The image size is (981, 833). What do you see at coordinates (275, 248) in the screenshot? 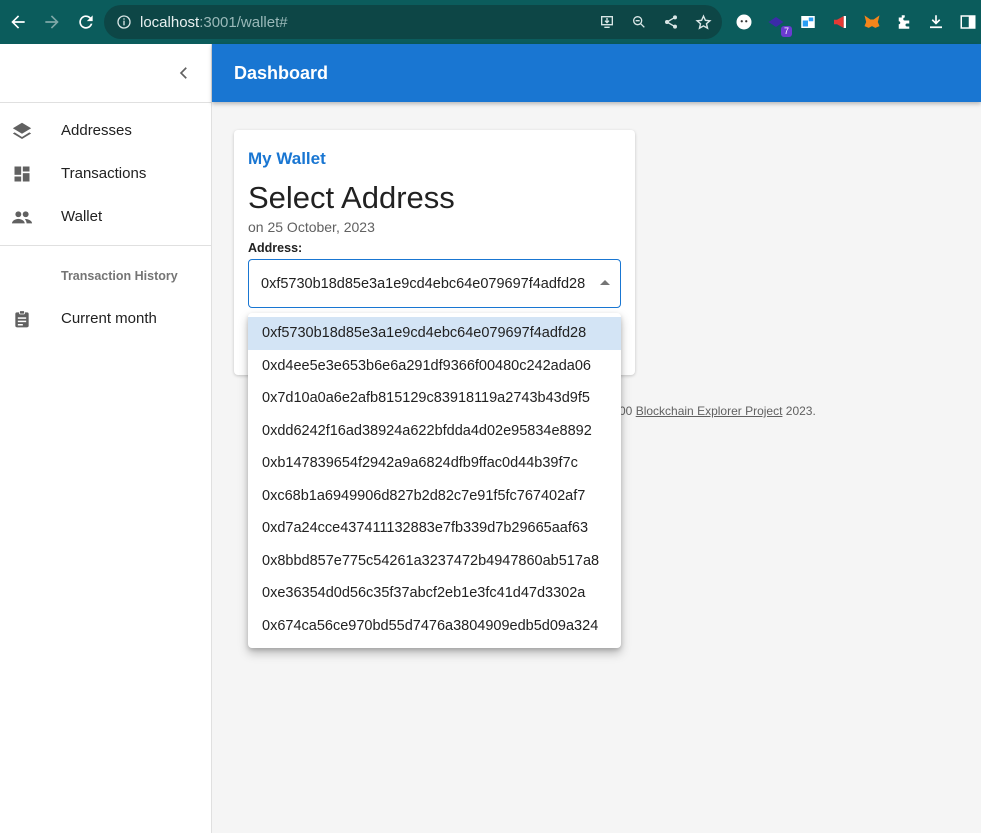
I see `address-field-label: Address:` at bounding box center [275, 248].